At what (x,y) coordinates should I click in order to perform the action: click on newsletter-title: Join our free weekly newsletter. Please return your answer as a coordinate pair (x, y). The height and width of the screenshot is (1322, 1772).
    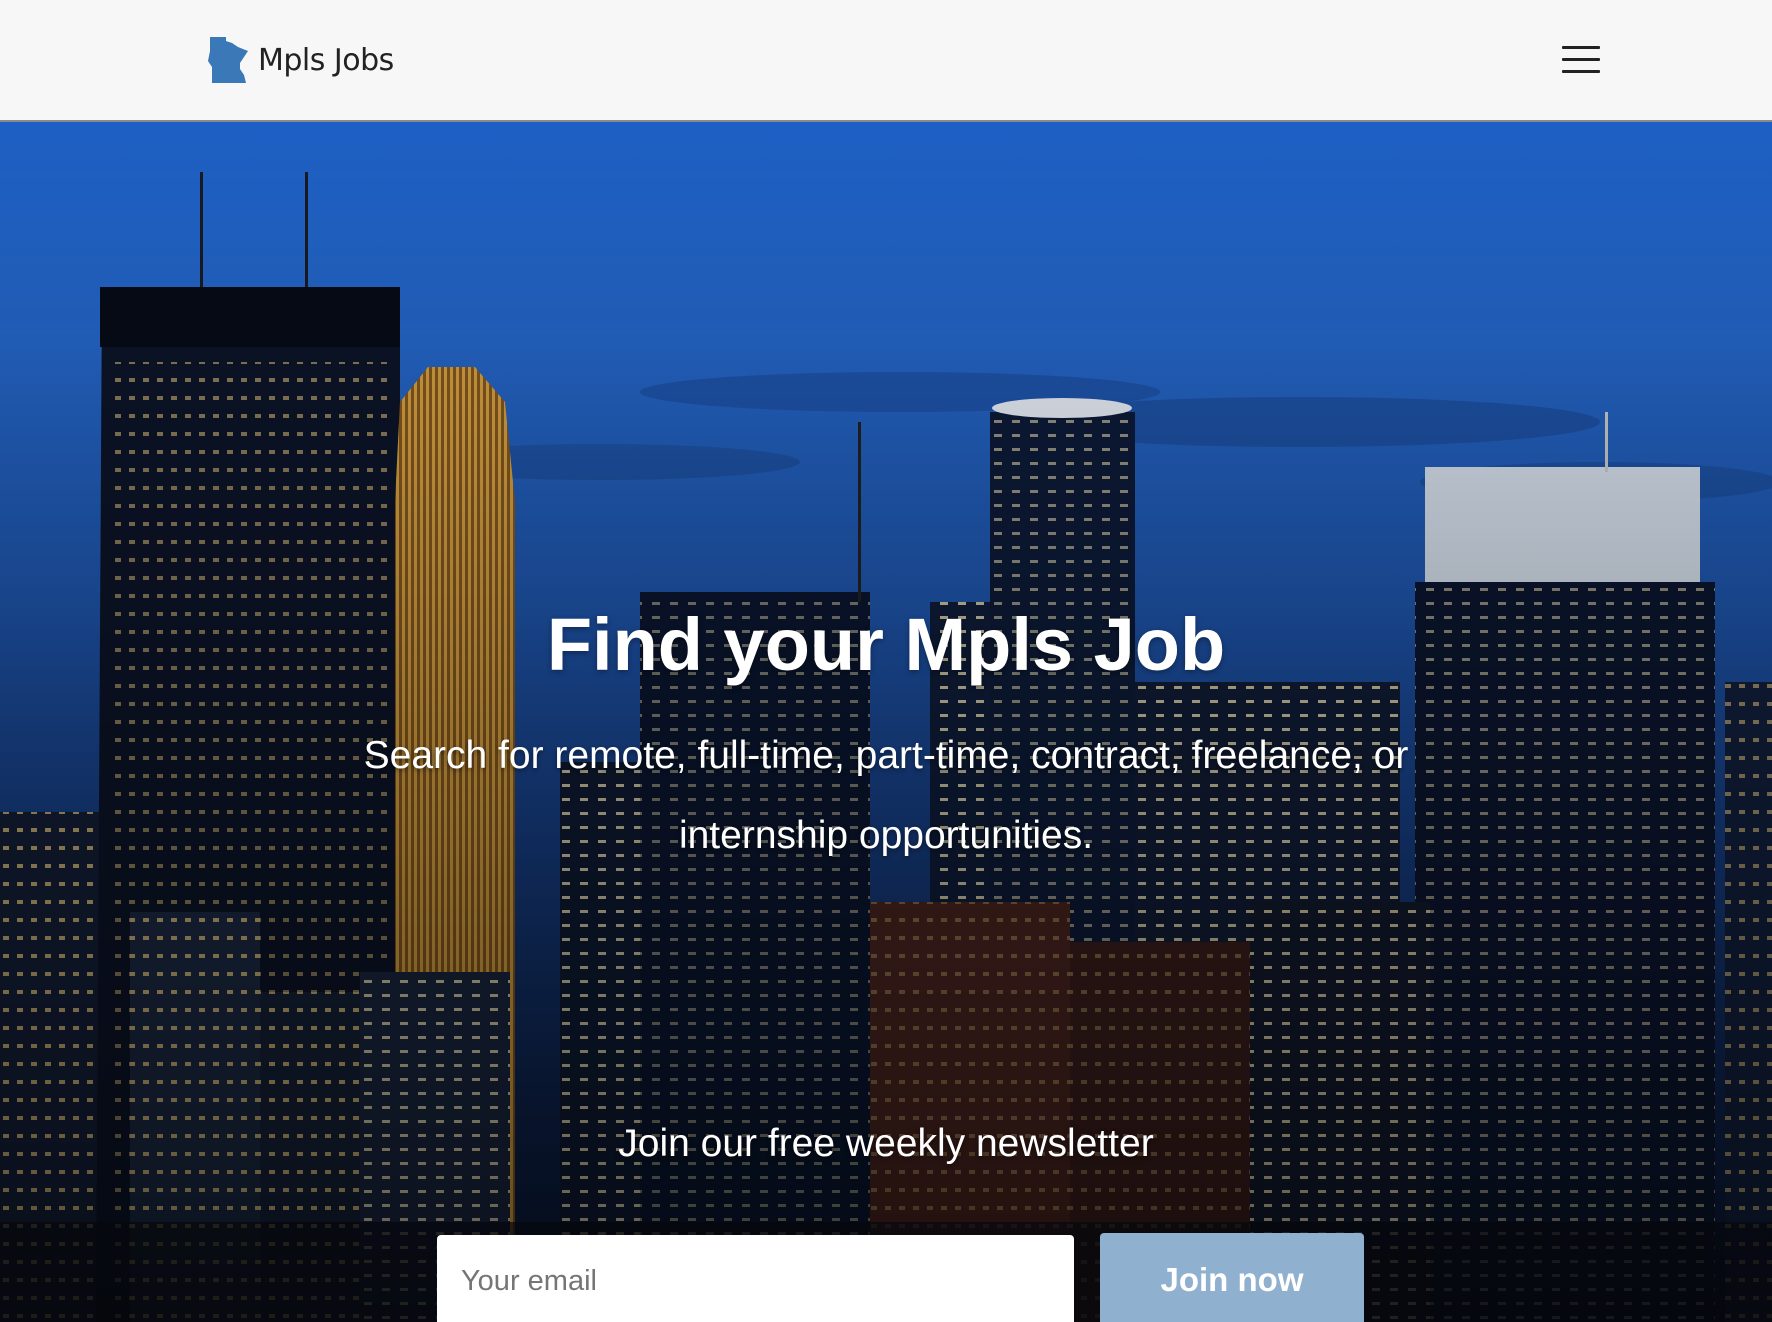
    Looking at the image, I should click on (886, 1143).